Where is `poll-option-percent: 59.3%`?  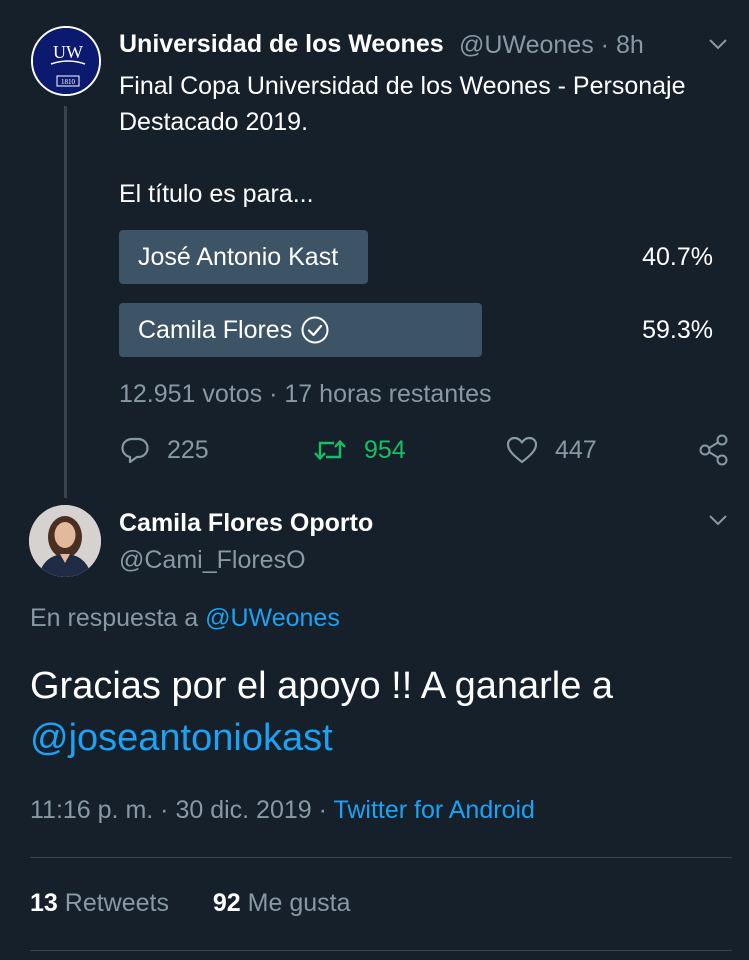
poll-option-percent: 59.3% is located at coordinates (677, 330).